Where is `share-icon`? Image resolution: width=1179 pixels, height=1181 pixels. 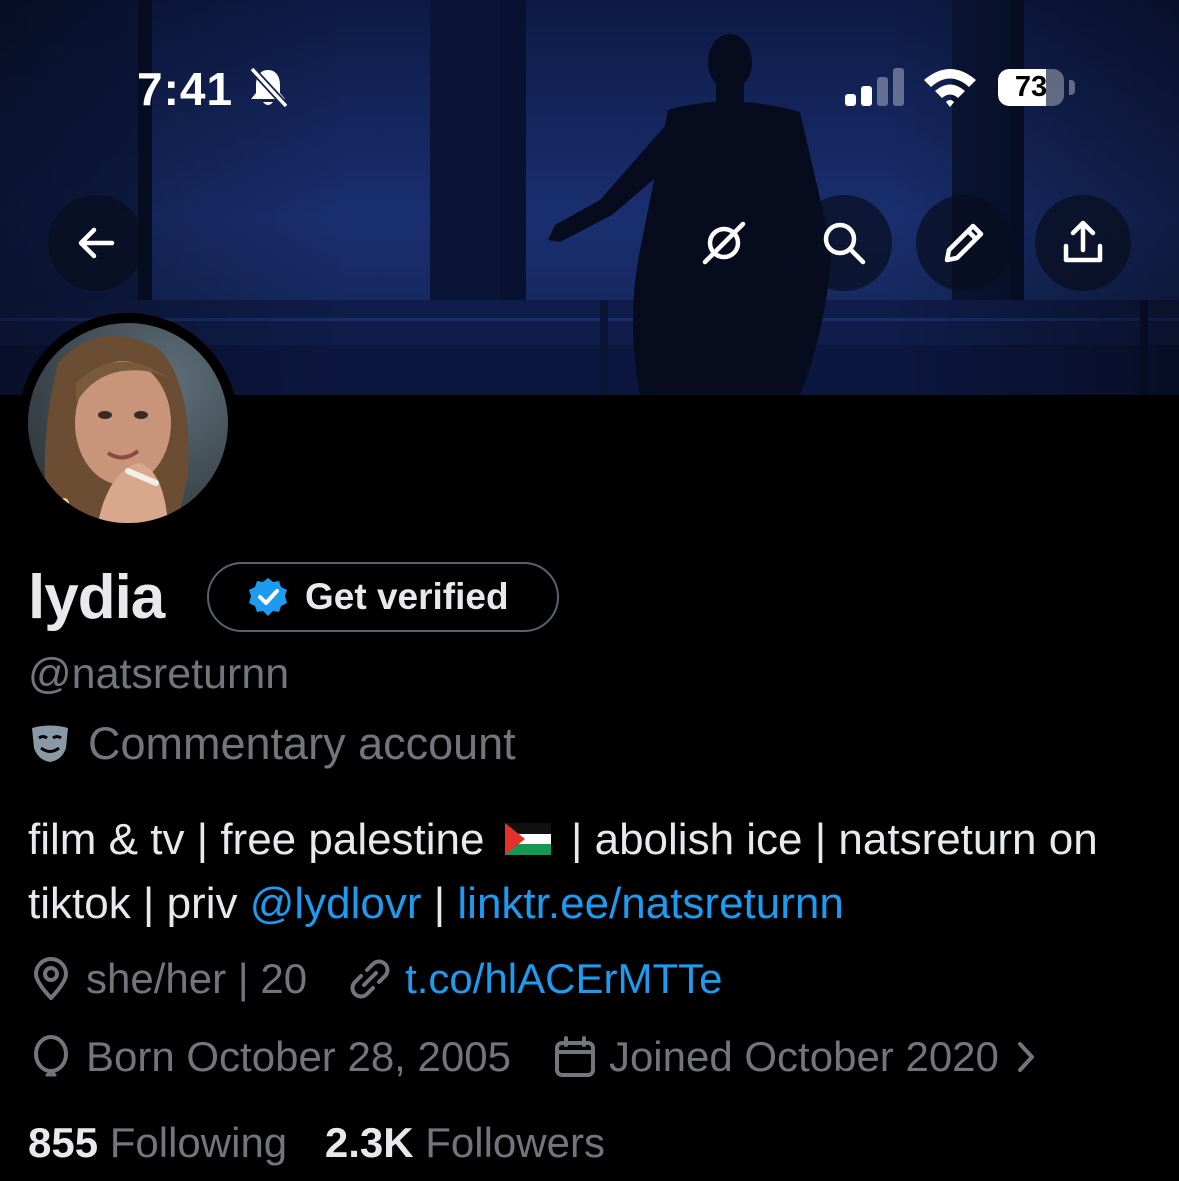 share-icon is located at coordinates (1083, 241).